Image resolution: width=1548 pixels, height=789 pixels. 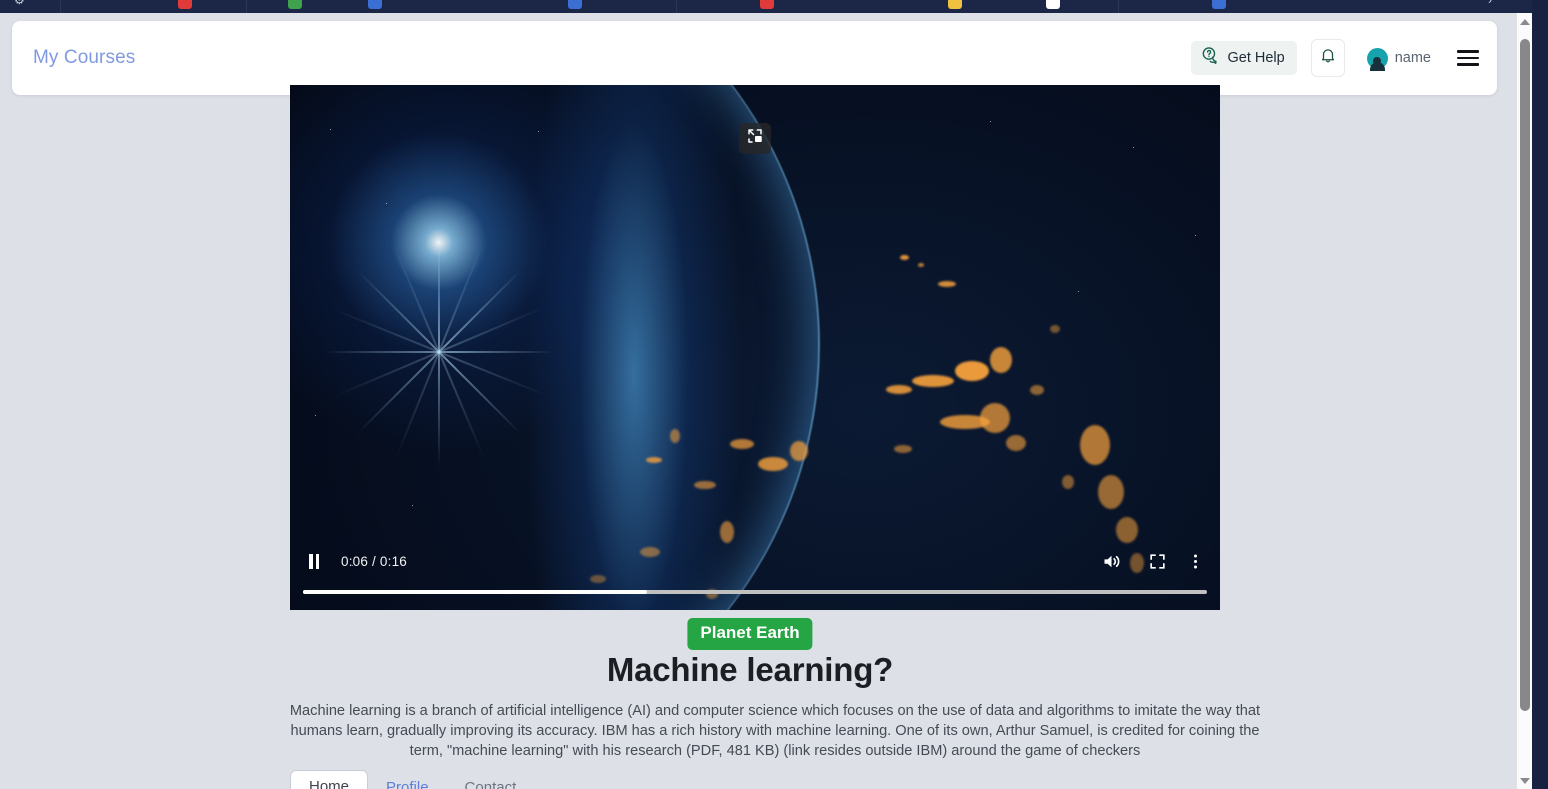 I want to click on more-options-button, so click(x=1195, y=561).